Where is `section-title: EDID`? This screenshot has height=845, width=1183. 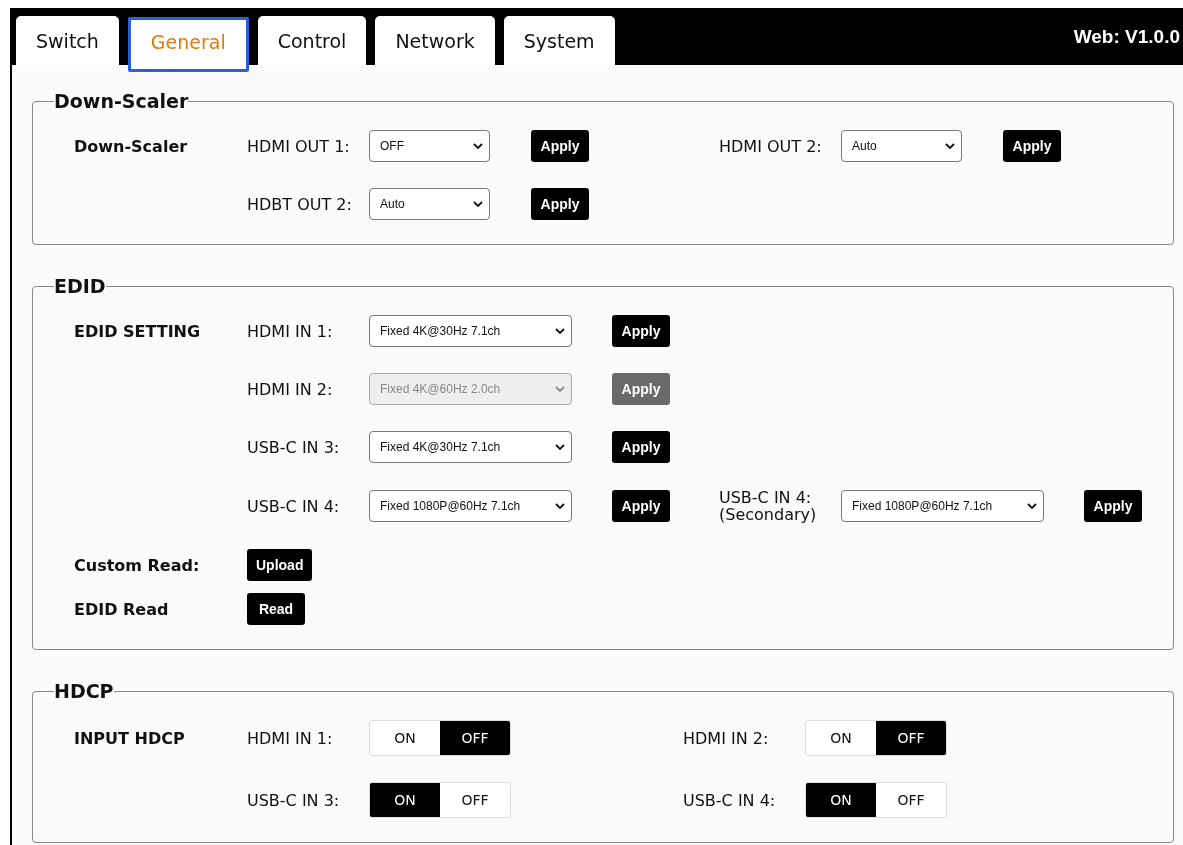
section-title: EDID is located at coordinates (80, 286).